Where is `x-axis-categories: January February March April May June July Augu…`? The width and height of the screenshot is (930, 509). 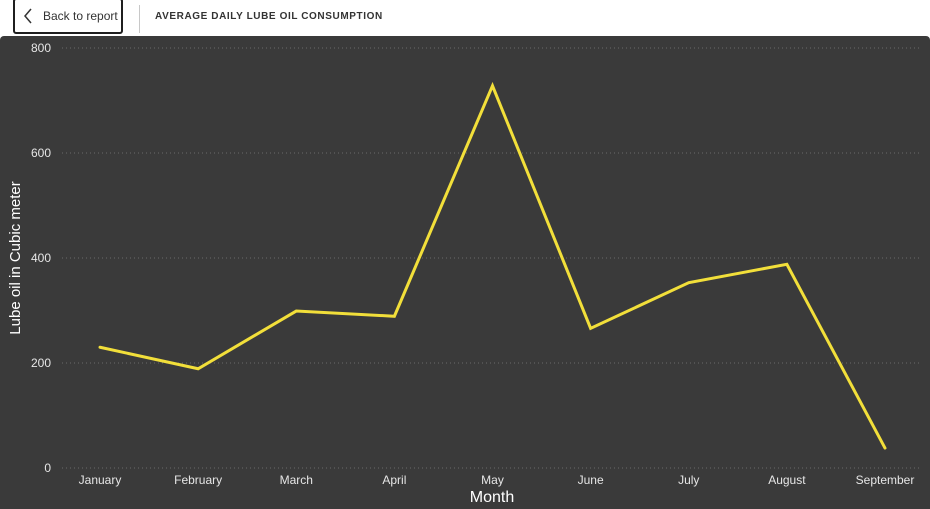 x-axis-categories: January February March April May June July Augu… is located at coordinates (497, 480).